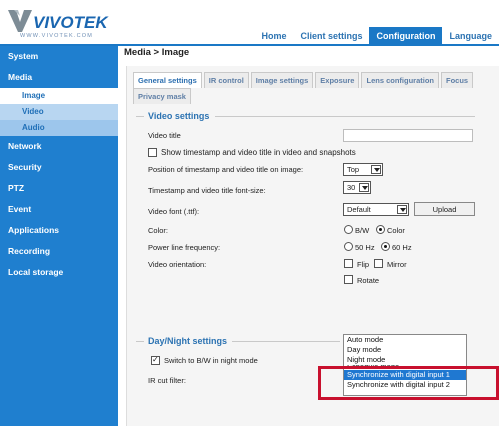  What do you see at coordinates (357, 187) in the screenshot?
I see `font-size-select: 30` at bounding box center [357, 187].